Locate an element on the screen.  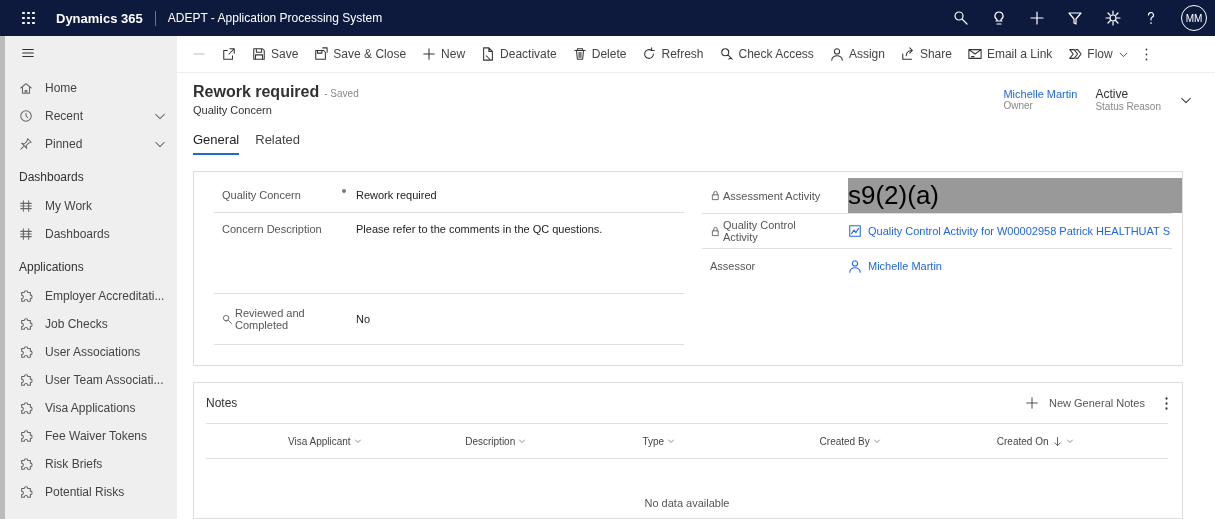
sidebar-item: Visa Applications is located at coordinates (98, 408).